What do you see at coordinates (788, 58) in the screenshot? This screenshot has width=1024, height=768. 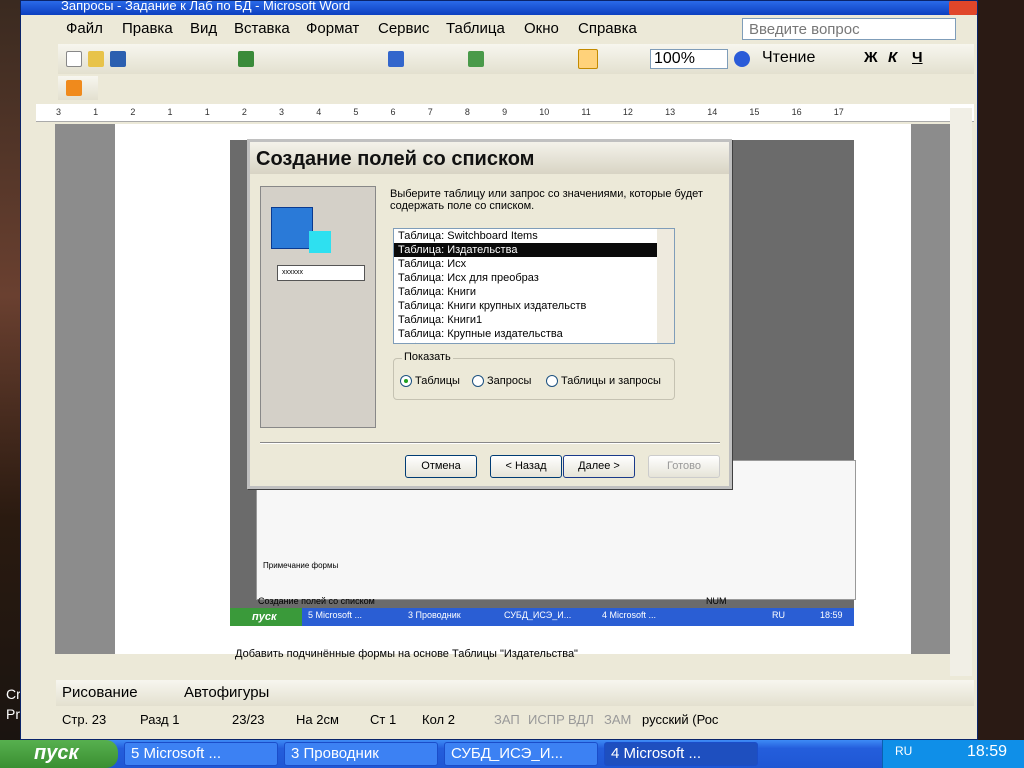 I see `reading-button: Чтение` at bounding box center [788, 58].